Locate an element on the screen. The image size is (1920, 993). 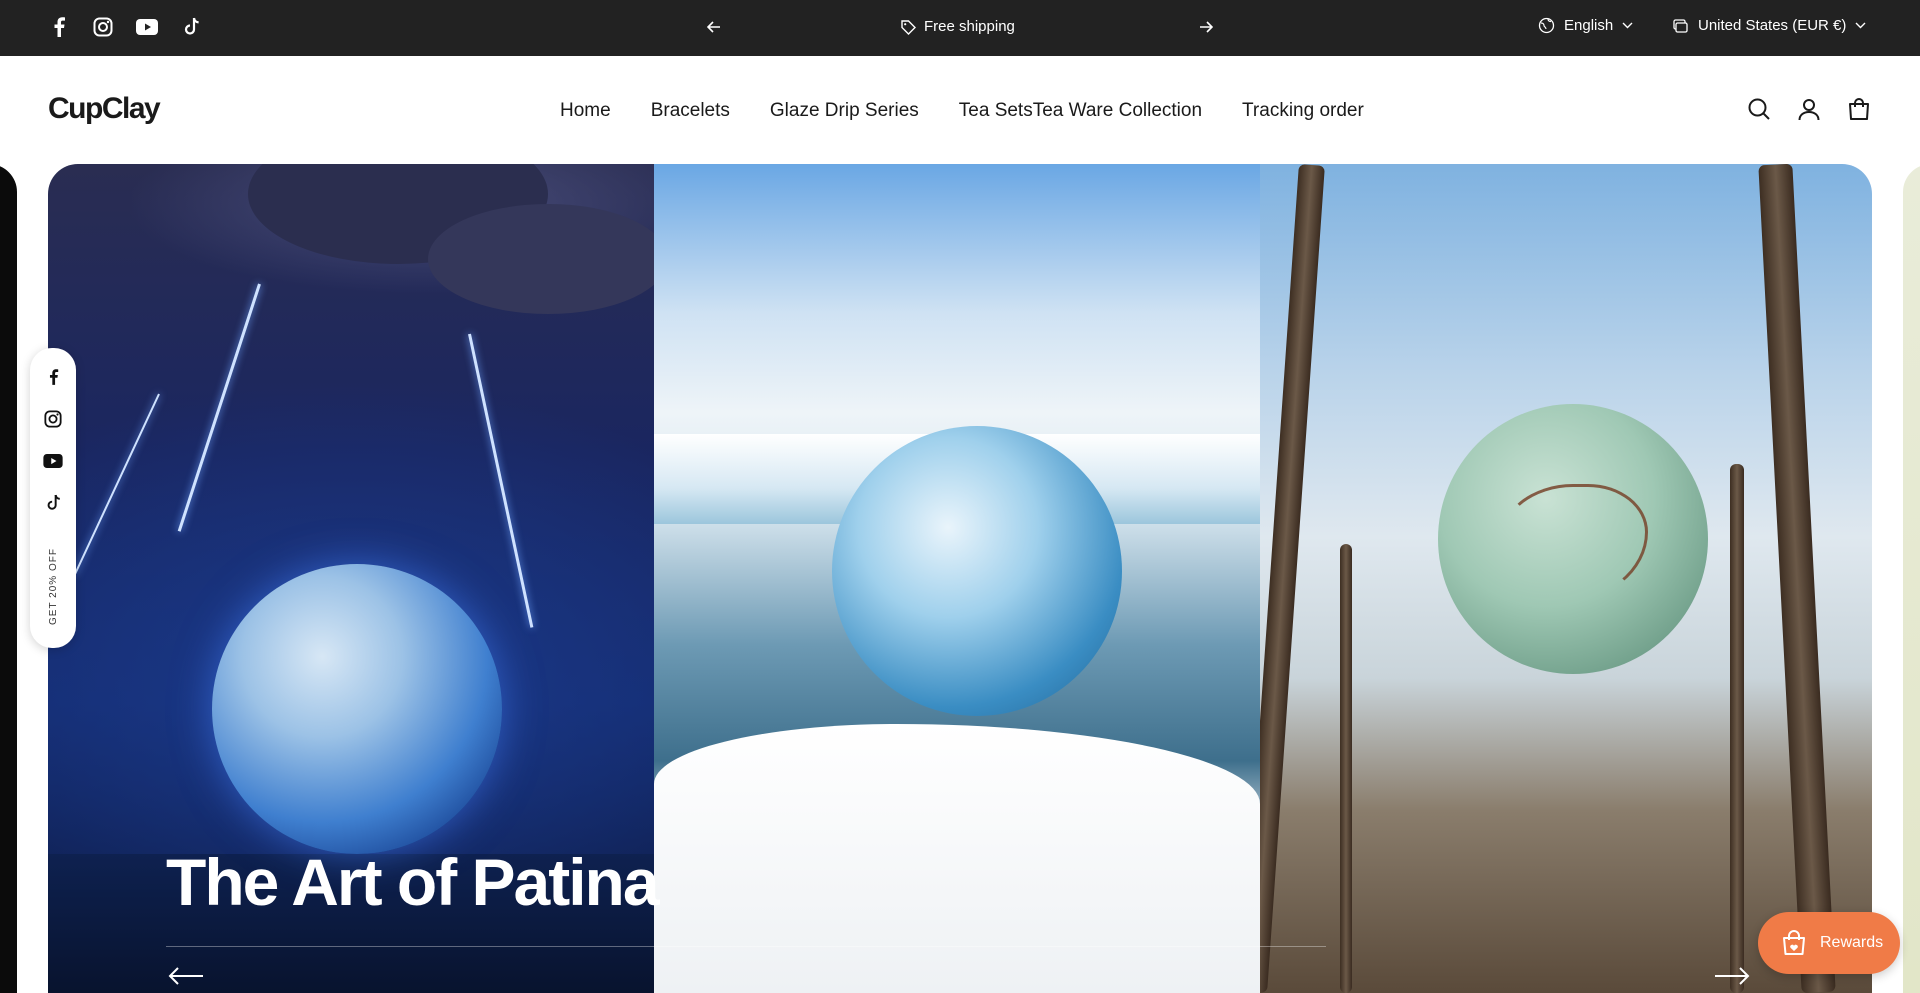
discount-promo-tab: GET 20% OFF is located at coordinates (53, 586).